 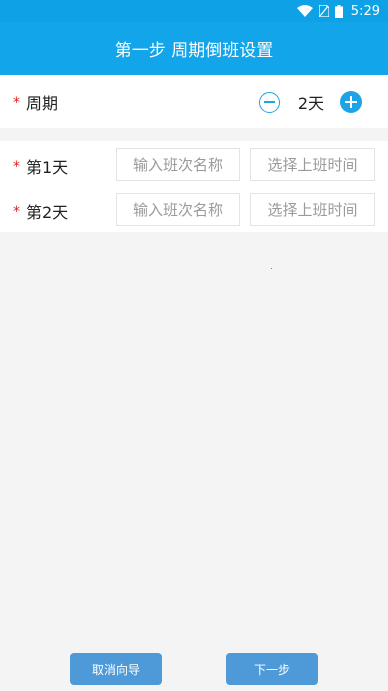 I want to click on day-label-group: * 第1天, so click(x=40, y=166).